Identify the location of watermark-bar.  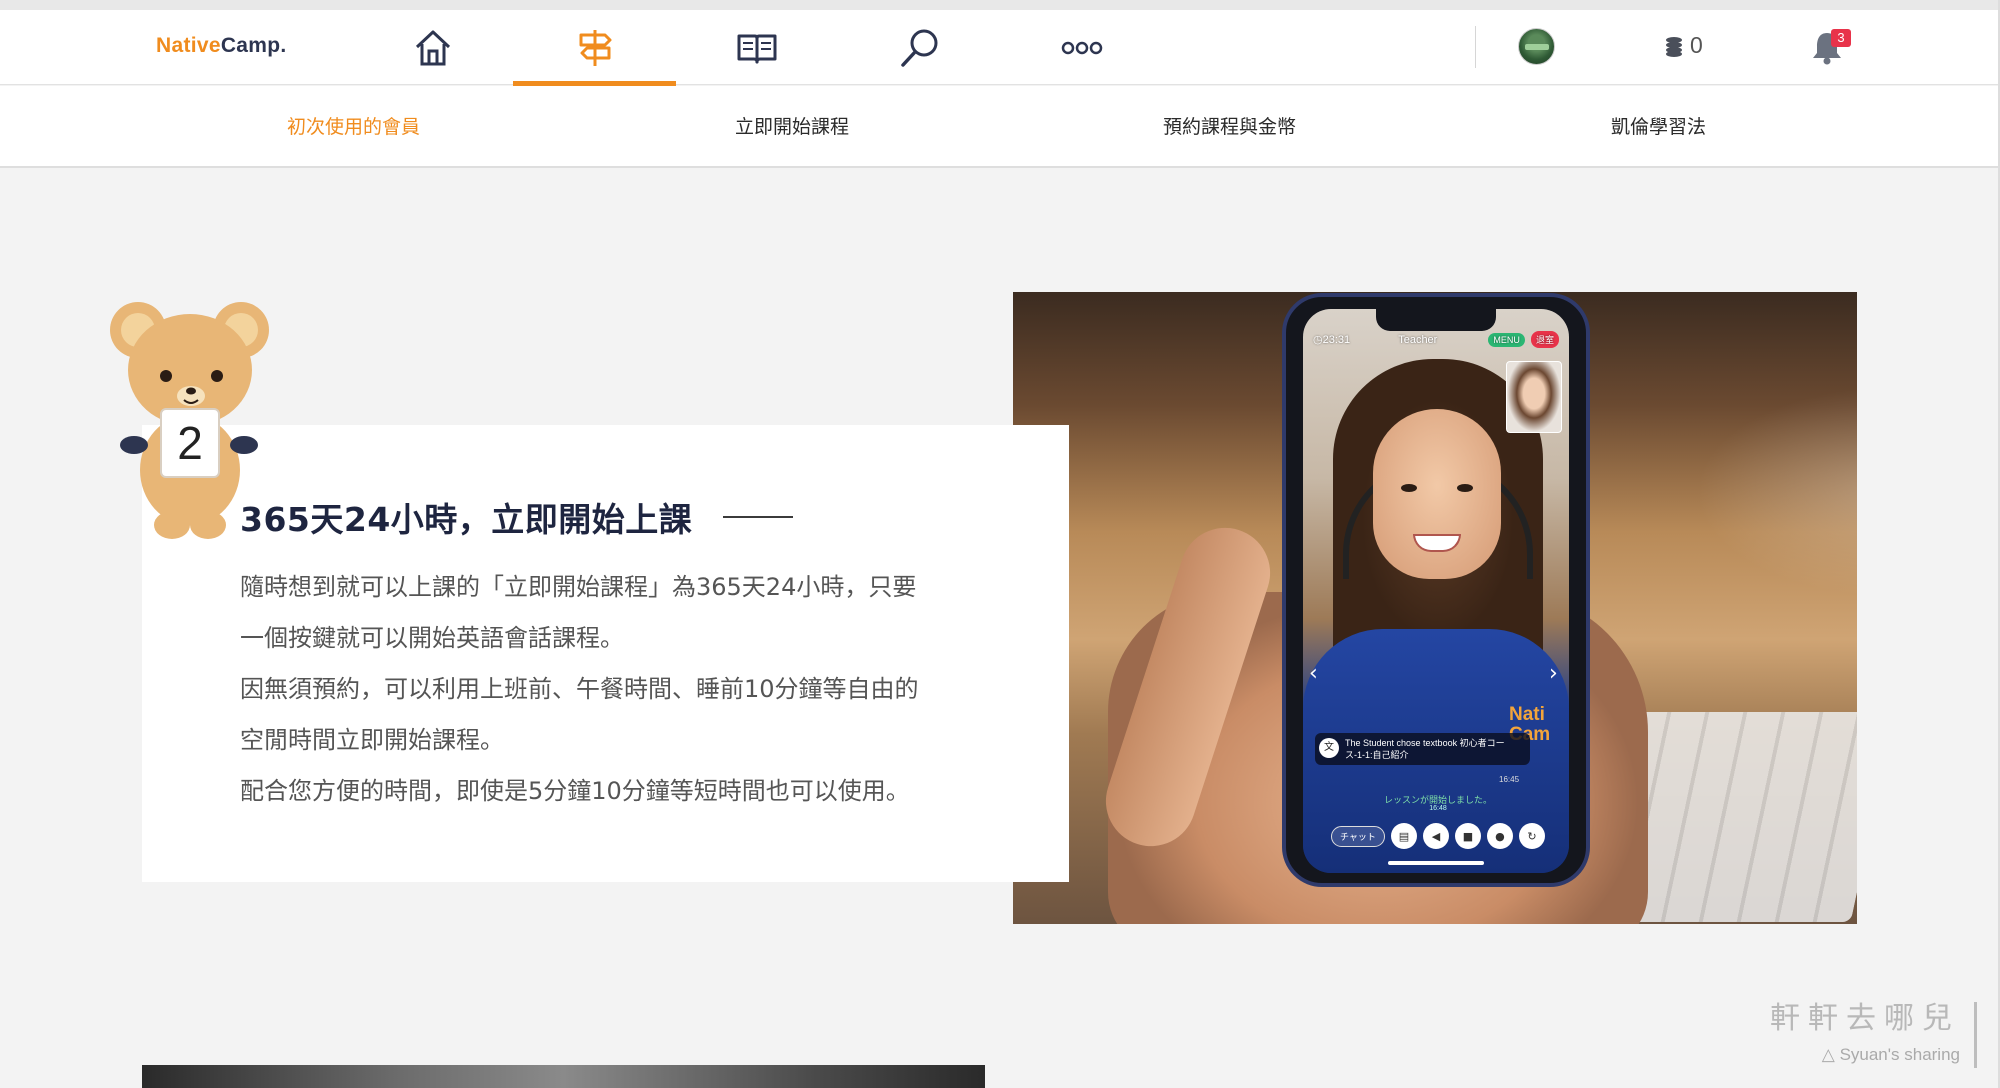
(1975, 1035).